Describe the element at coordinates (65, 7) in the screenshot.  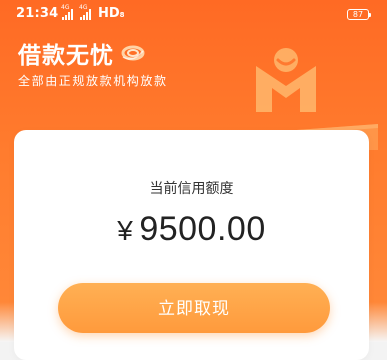
I see `signal-tag: 4G` at that location.